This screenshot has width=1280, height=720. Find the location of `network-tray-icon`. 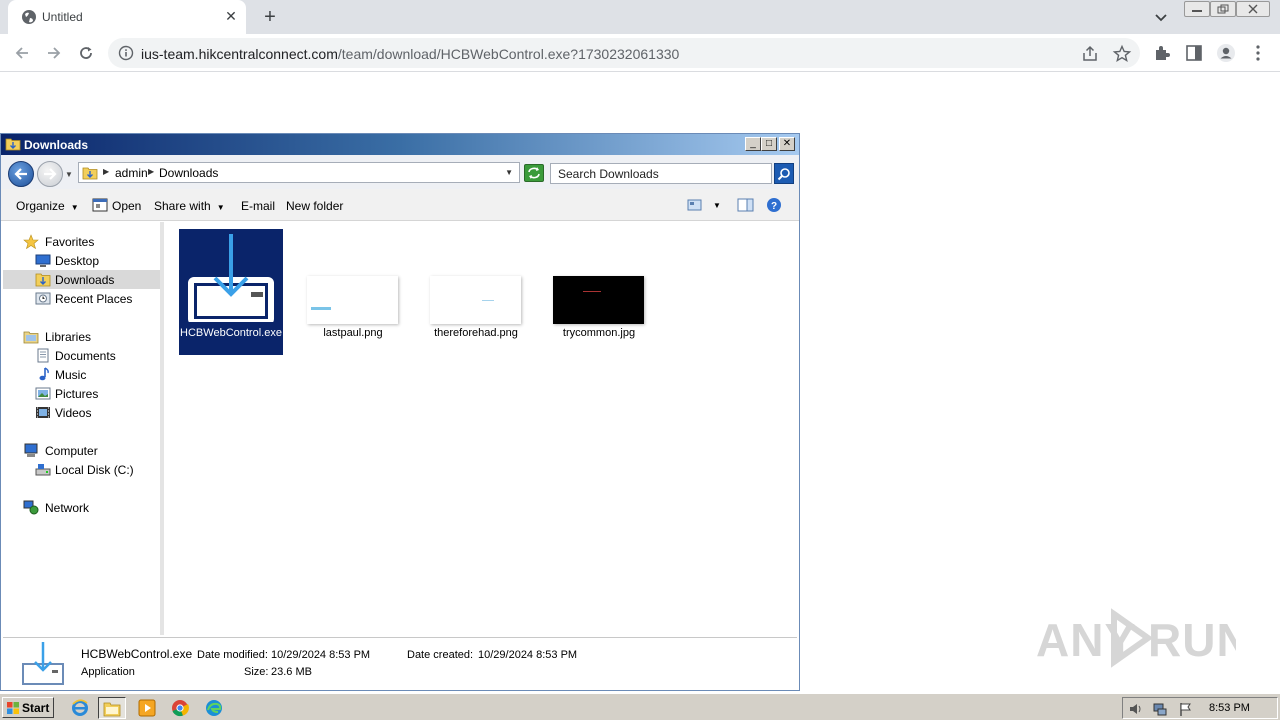

network-tray-icon is located at coordinates (1160, 709).